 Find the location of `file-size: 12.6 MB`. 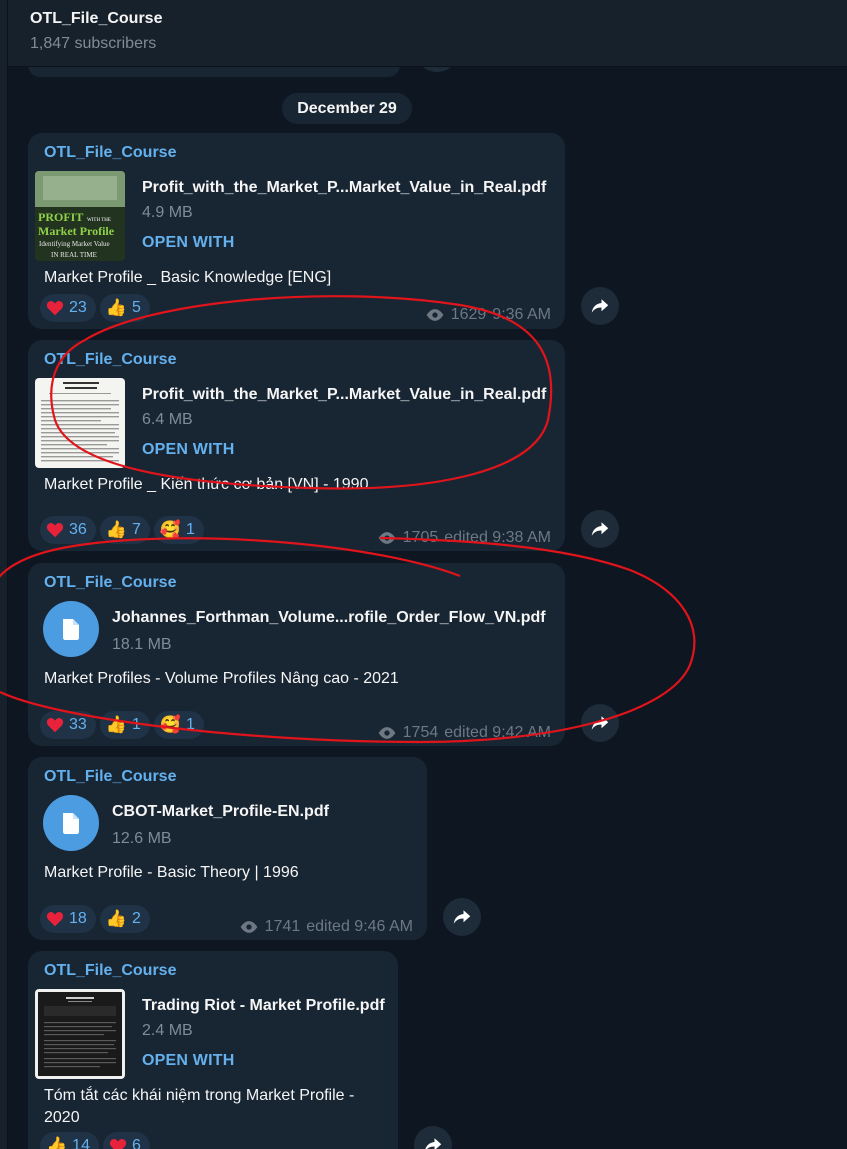

file-size: 12.6 MB is located at coordinates (142, 838).